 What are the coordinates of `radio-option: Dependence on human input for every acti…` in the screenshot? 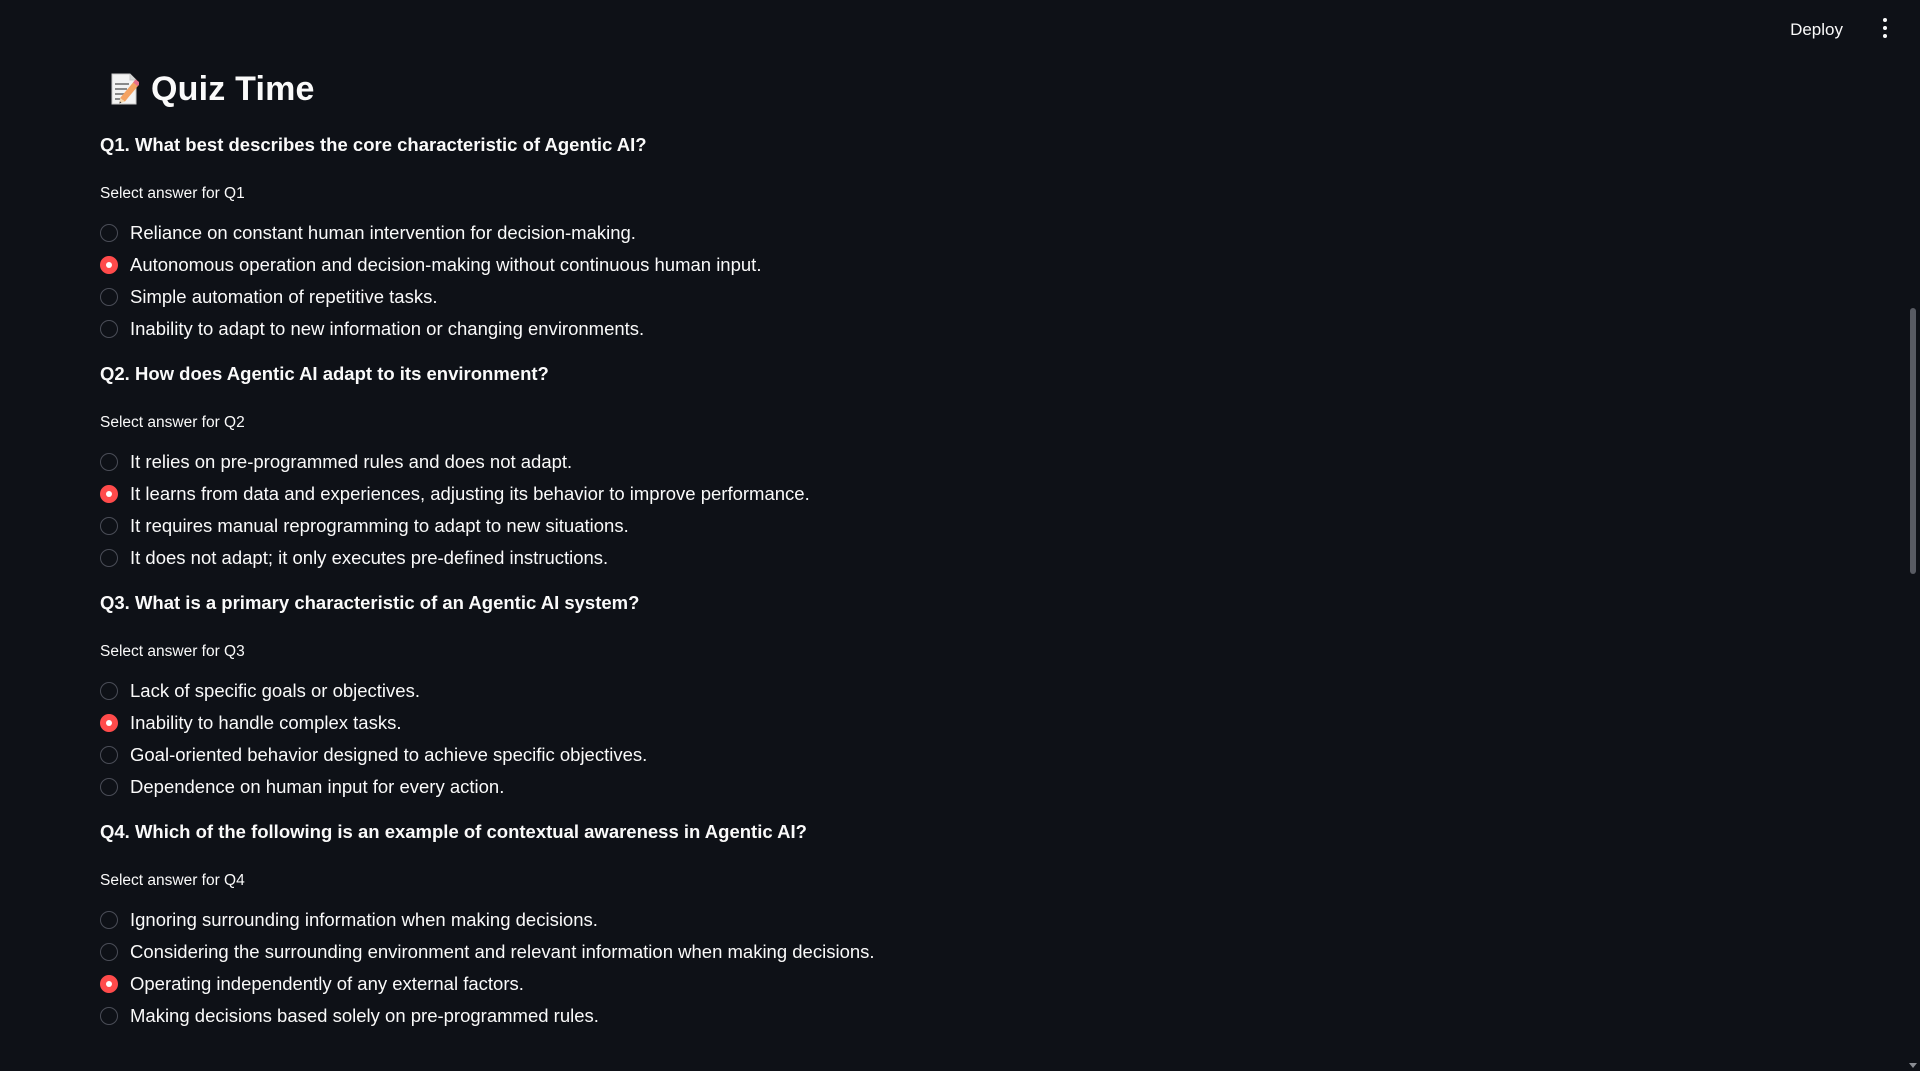 It's located at (700, 787).